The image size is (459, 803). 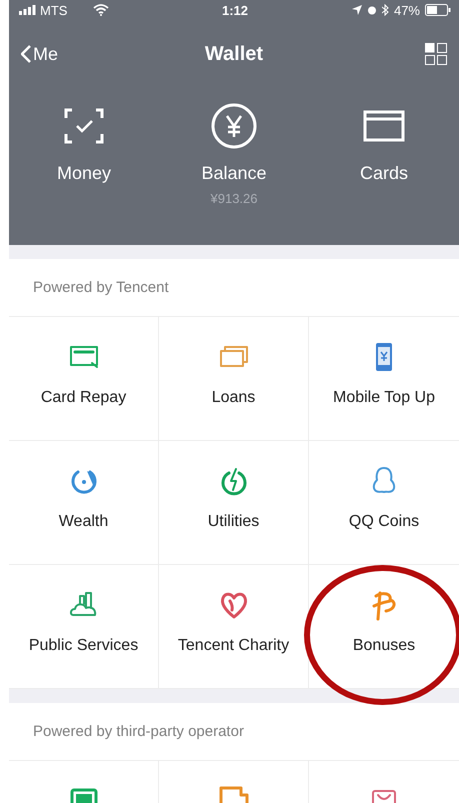 What do you see at coordinates (84, 503) in the screenshot?
I see `service-tile: Wealth` at bounding box center [84, 503].